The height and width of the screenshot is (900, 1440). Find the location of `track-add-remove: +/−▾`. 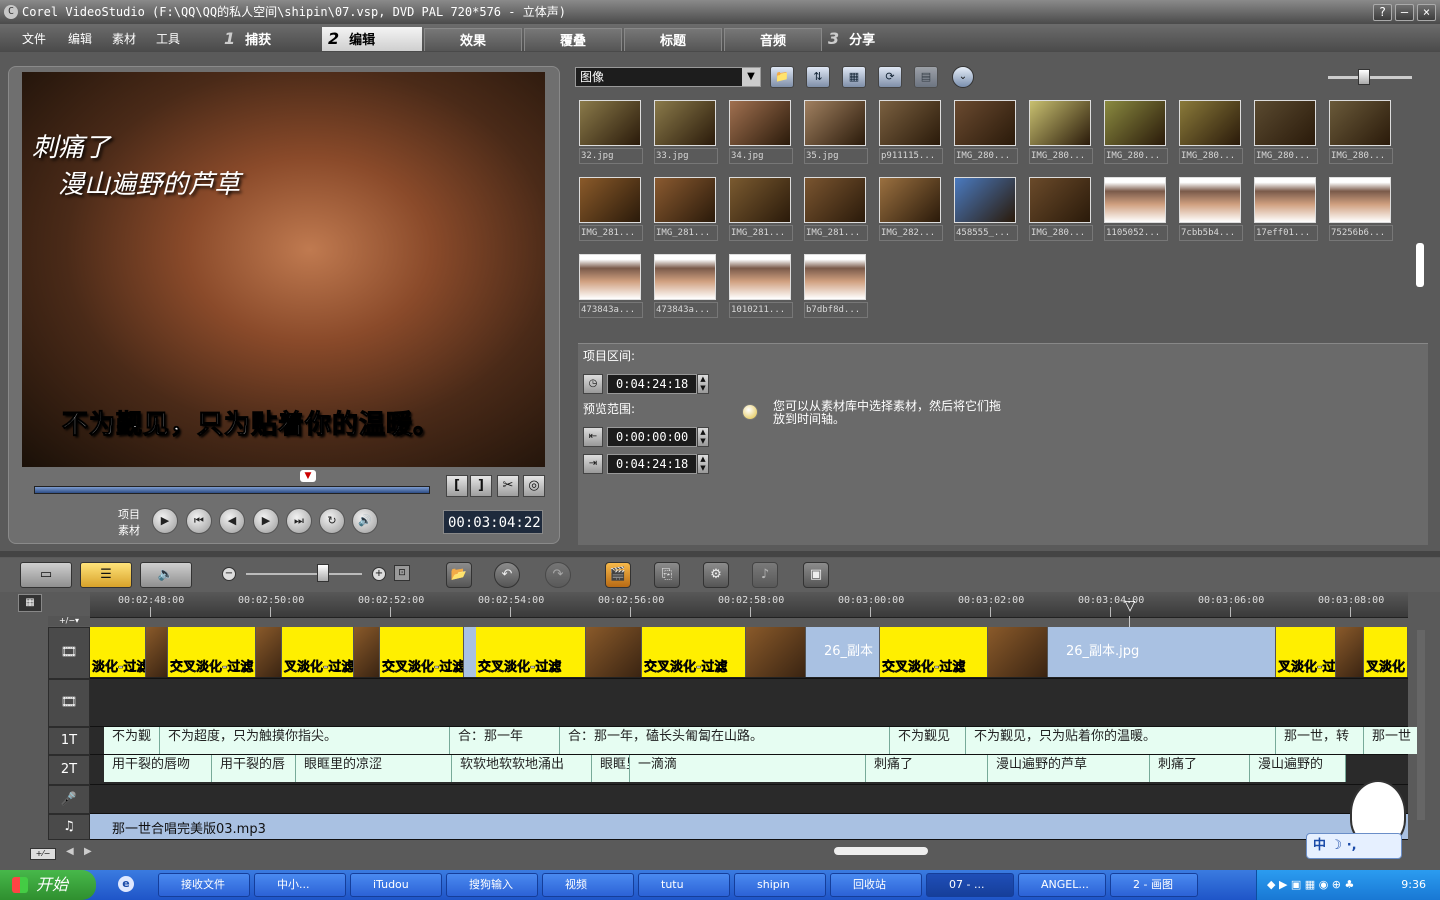

track-add-remove: +/−▾ is located at coordinates (69, 621).